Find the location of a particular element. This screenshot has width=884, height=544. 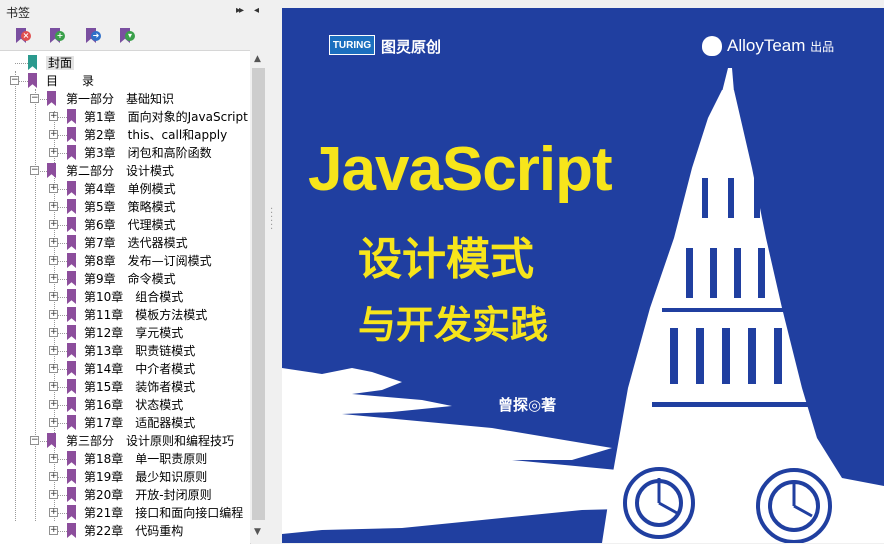

bookmark-label: 第一部分 基础知识 is located at coordinates (120, 99).